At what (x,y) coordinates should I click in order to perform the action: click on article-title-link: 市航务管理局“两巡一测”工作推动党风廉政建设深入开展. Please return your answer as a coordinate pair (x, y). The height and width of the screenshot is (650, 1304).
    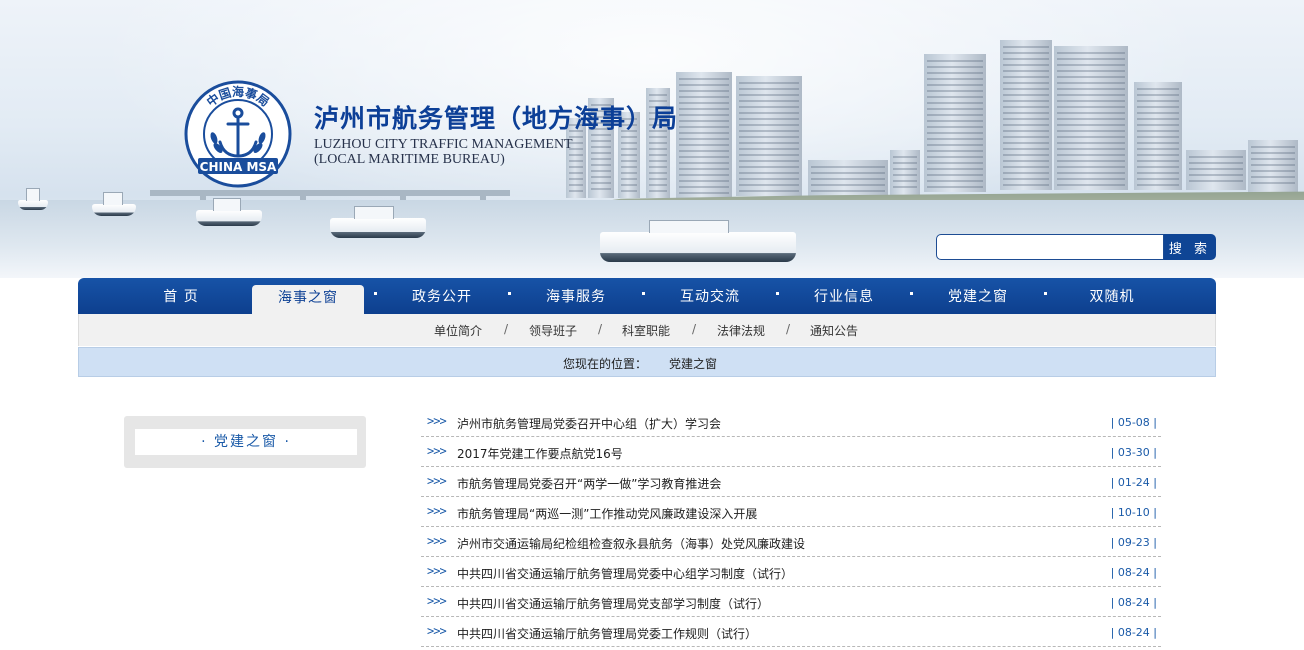
    Looking at the image, I should click on (607, 513).